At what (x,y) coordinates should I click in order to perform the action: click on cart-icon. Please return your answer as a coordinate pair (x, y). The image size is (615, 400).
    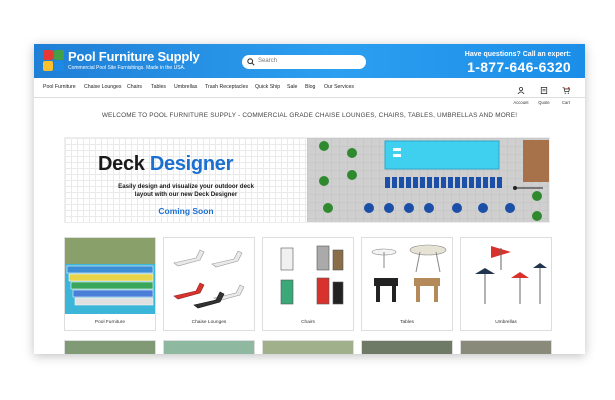
    Looking at the image, I should click on (566, 90).